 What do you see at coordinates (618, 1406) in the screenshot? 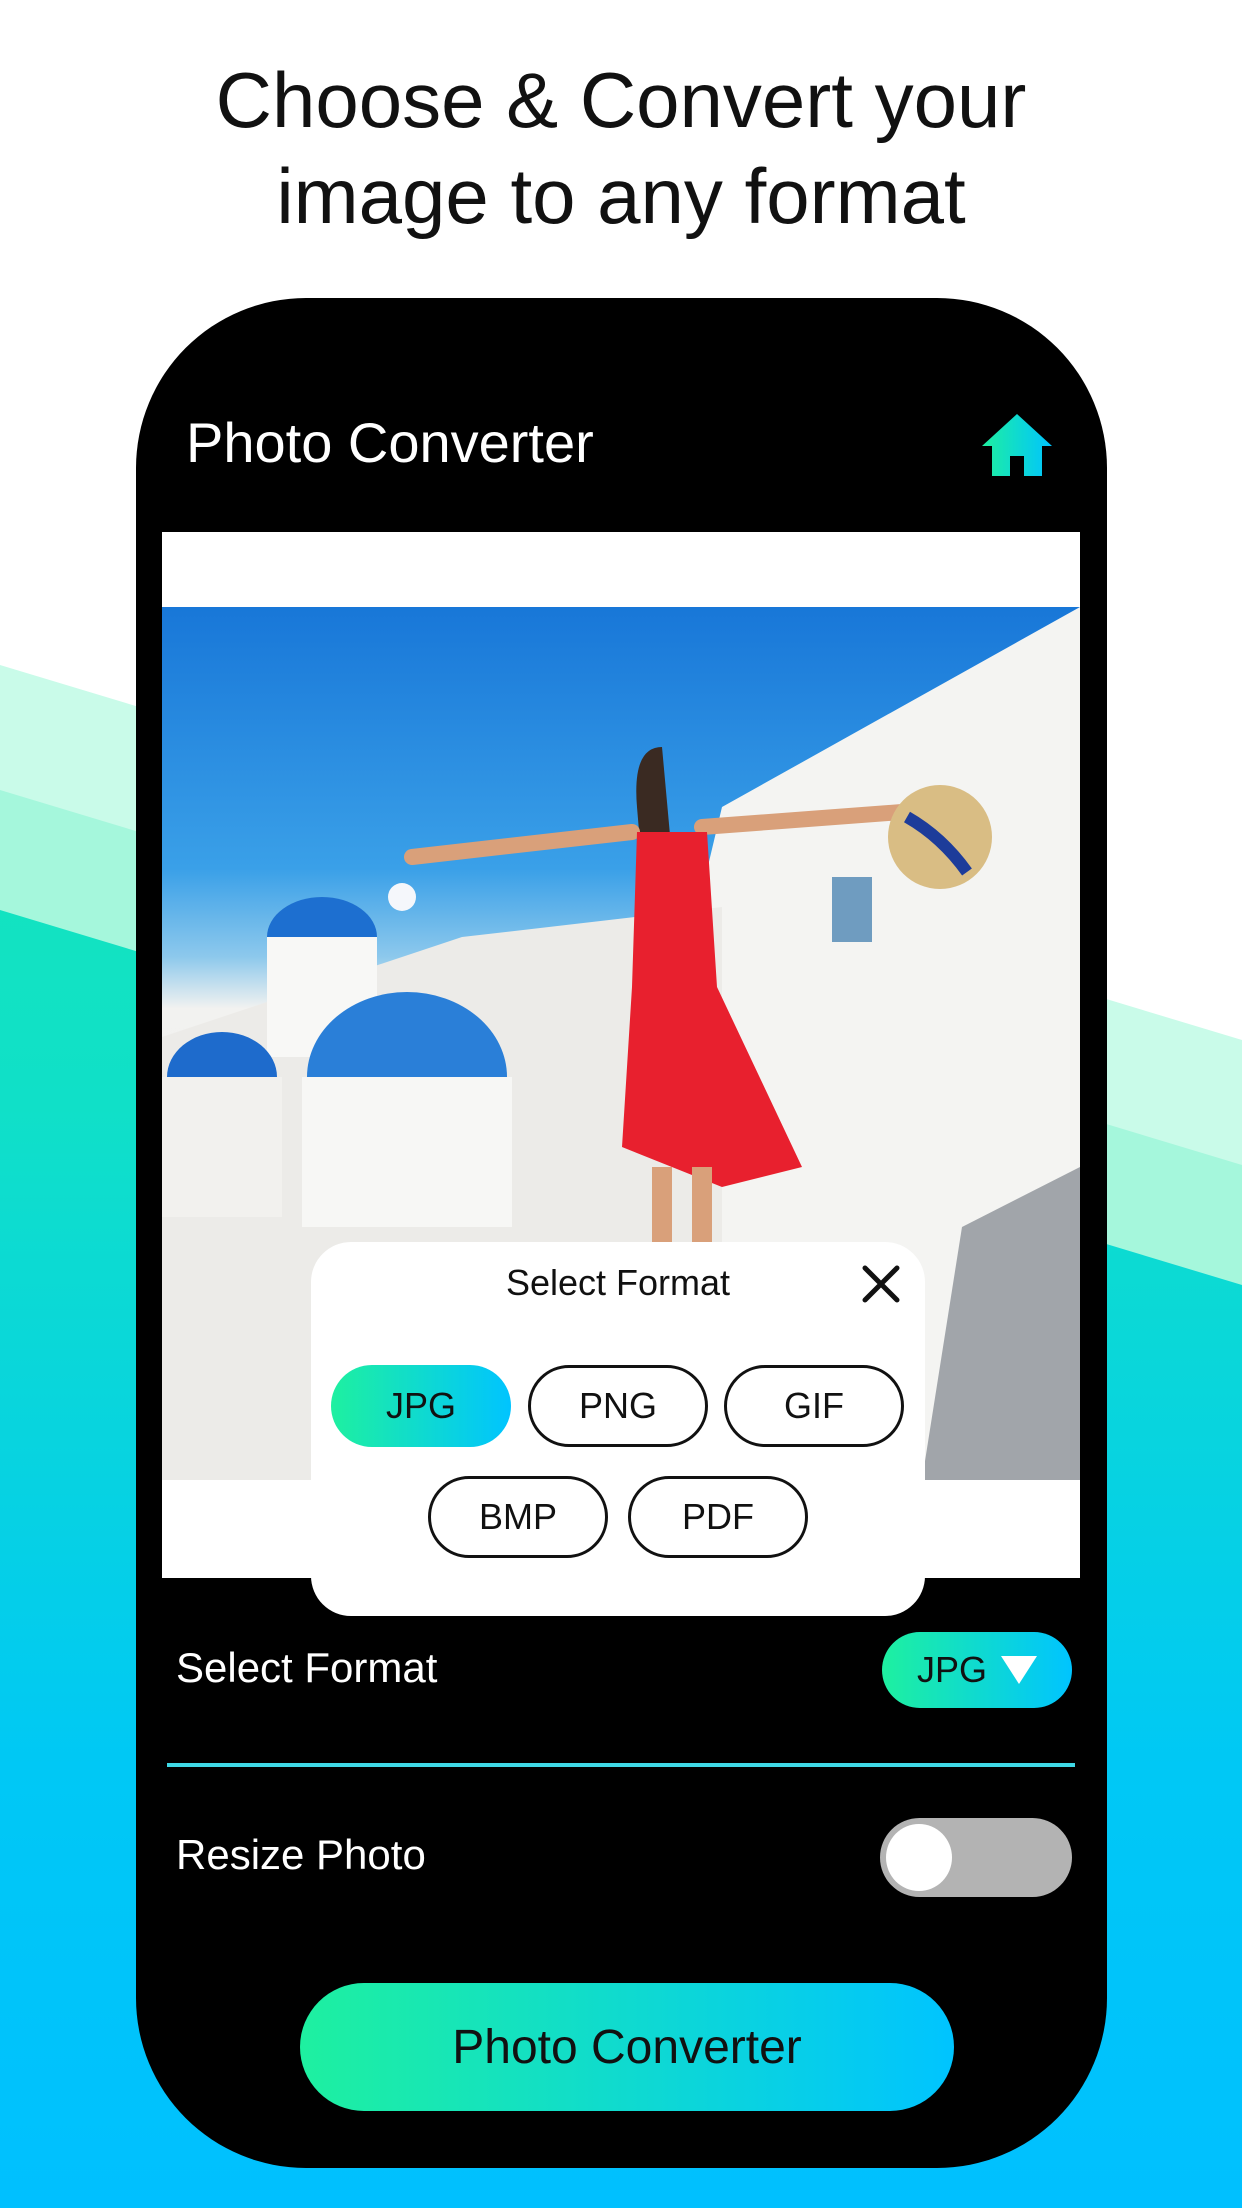
I see `format-option-png: PNG` at bounding box center [618, 1406].